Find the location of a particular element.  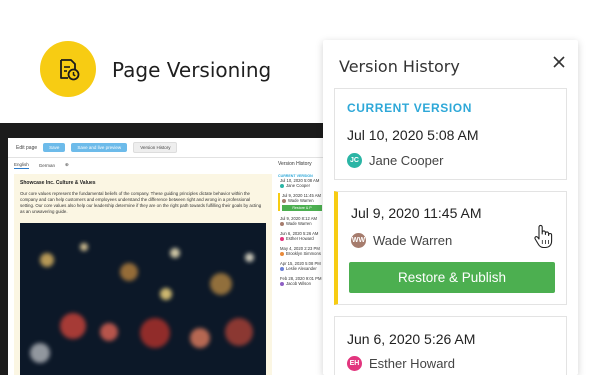

page-versioning-badge is located at coordinates (68, 69).